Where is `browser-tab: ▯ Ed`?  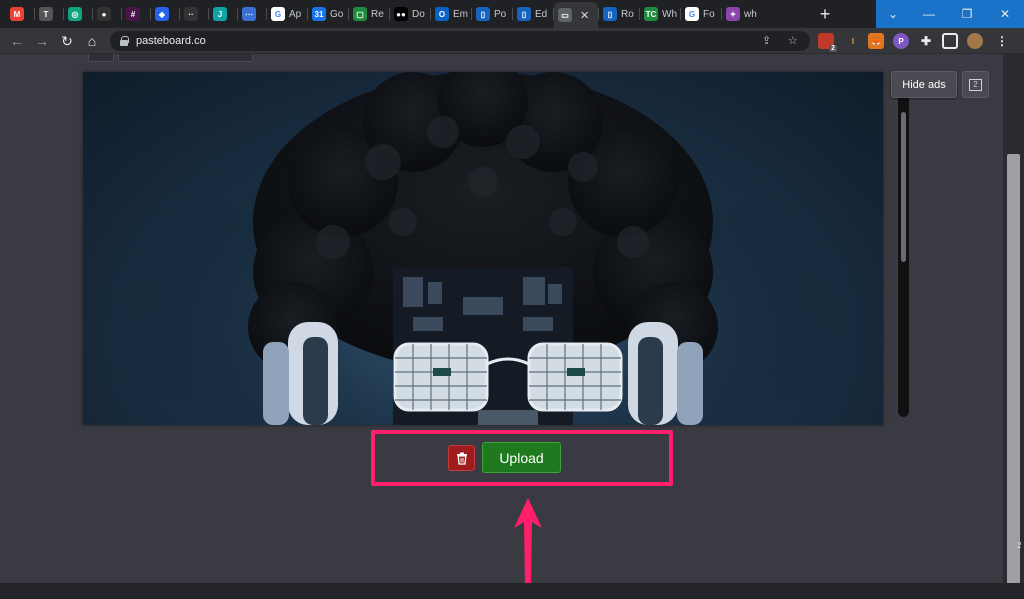
browser-tab: ▯ Ed is located at coordinates (533, 14).